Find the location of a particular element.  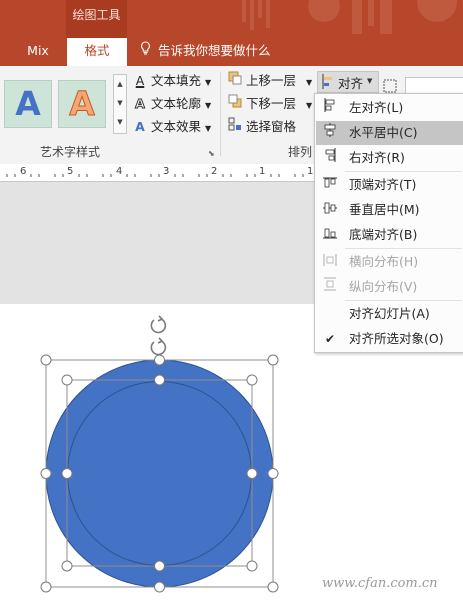

tab-format: 格式 is located at coordinates (97, 52).